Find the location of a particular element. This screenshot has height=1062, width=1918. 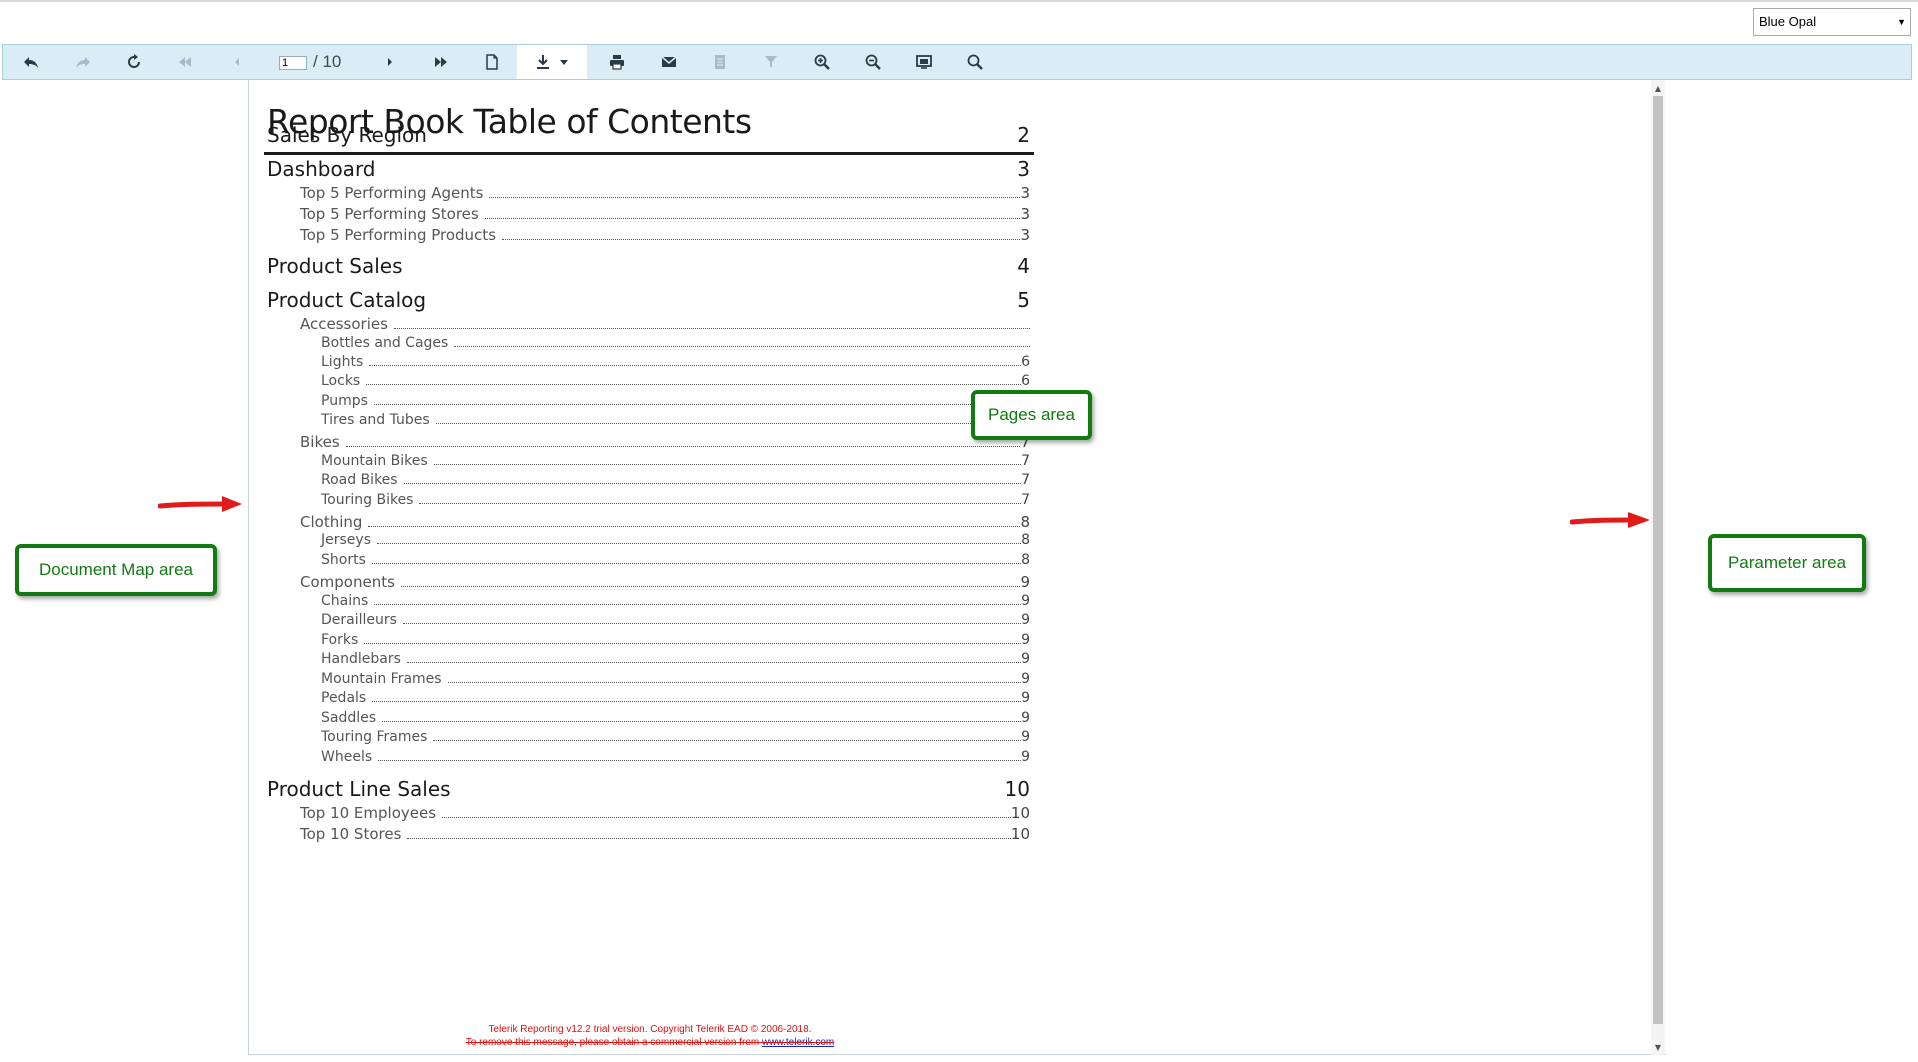

toc-entry: Accessories is located at coordinates (665, 324).